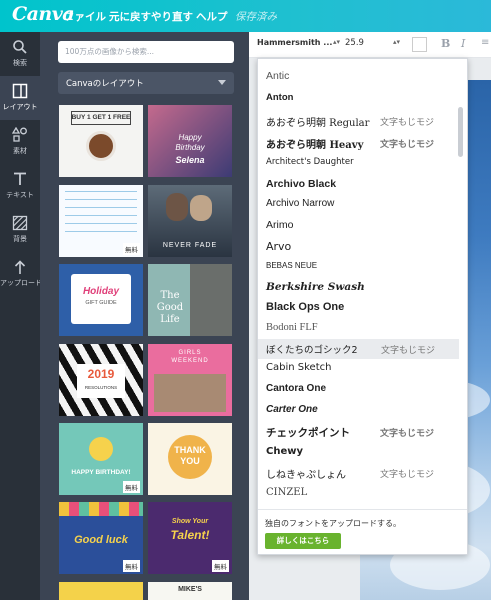 The width and height of the screenshot is (491, 600). I want to click on font-name: Cantora One, so click(296, 388).